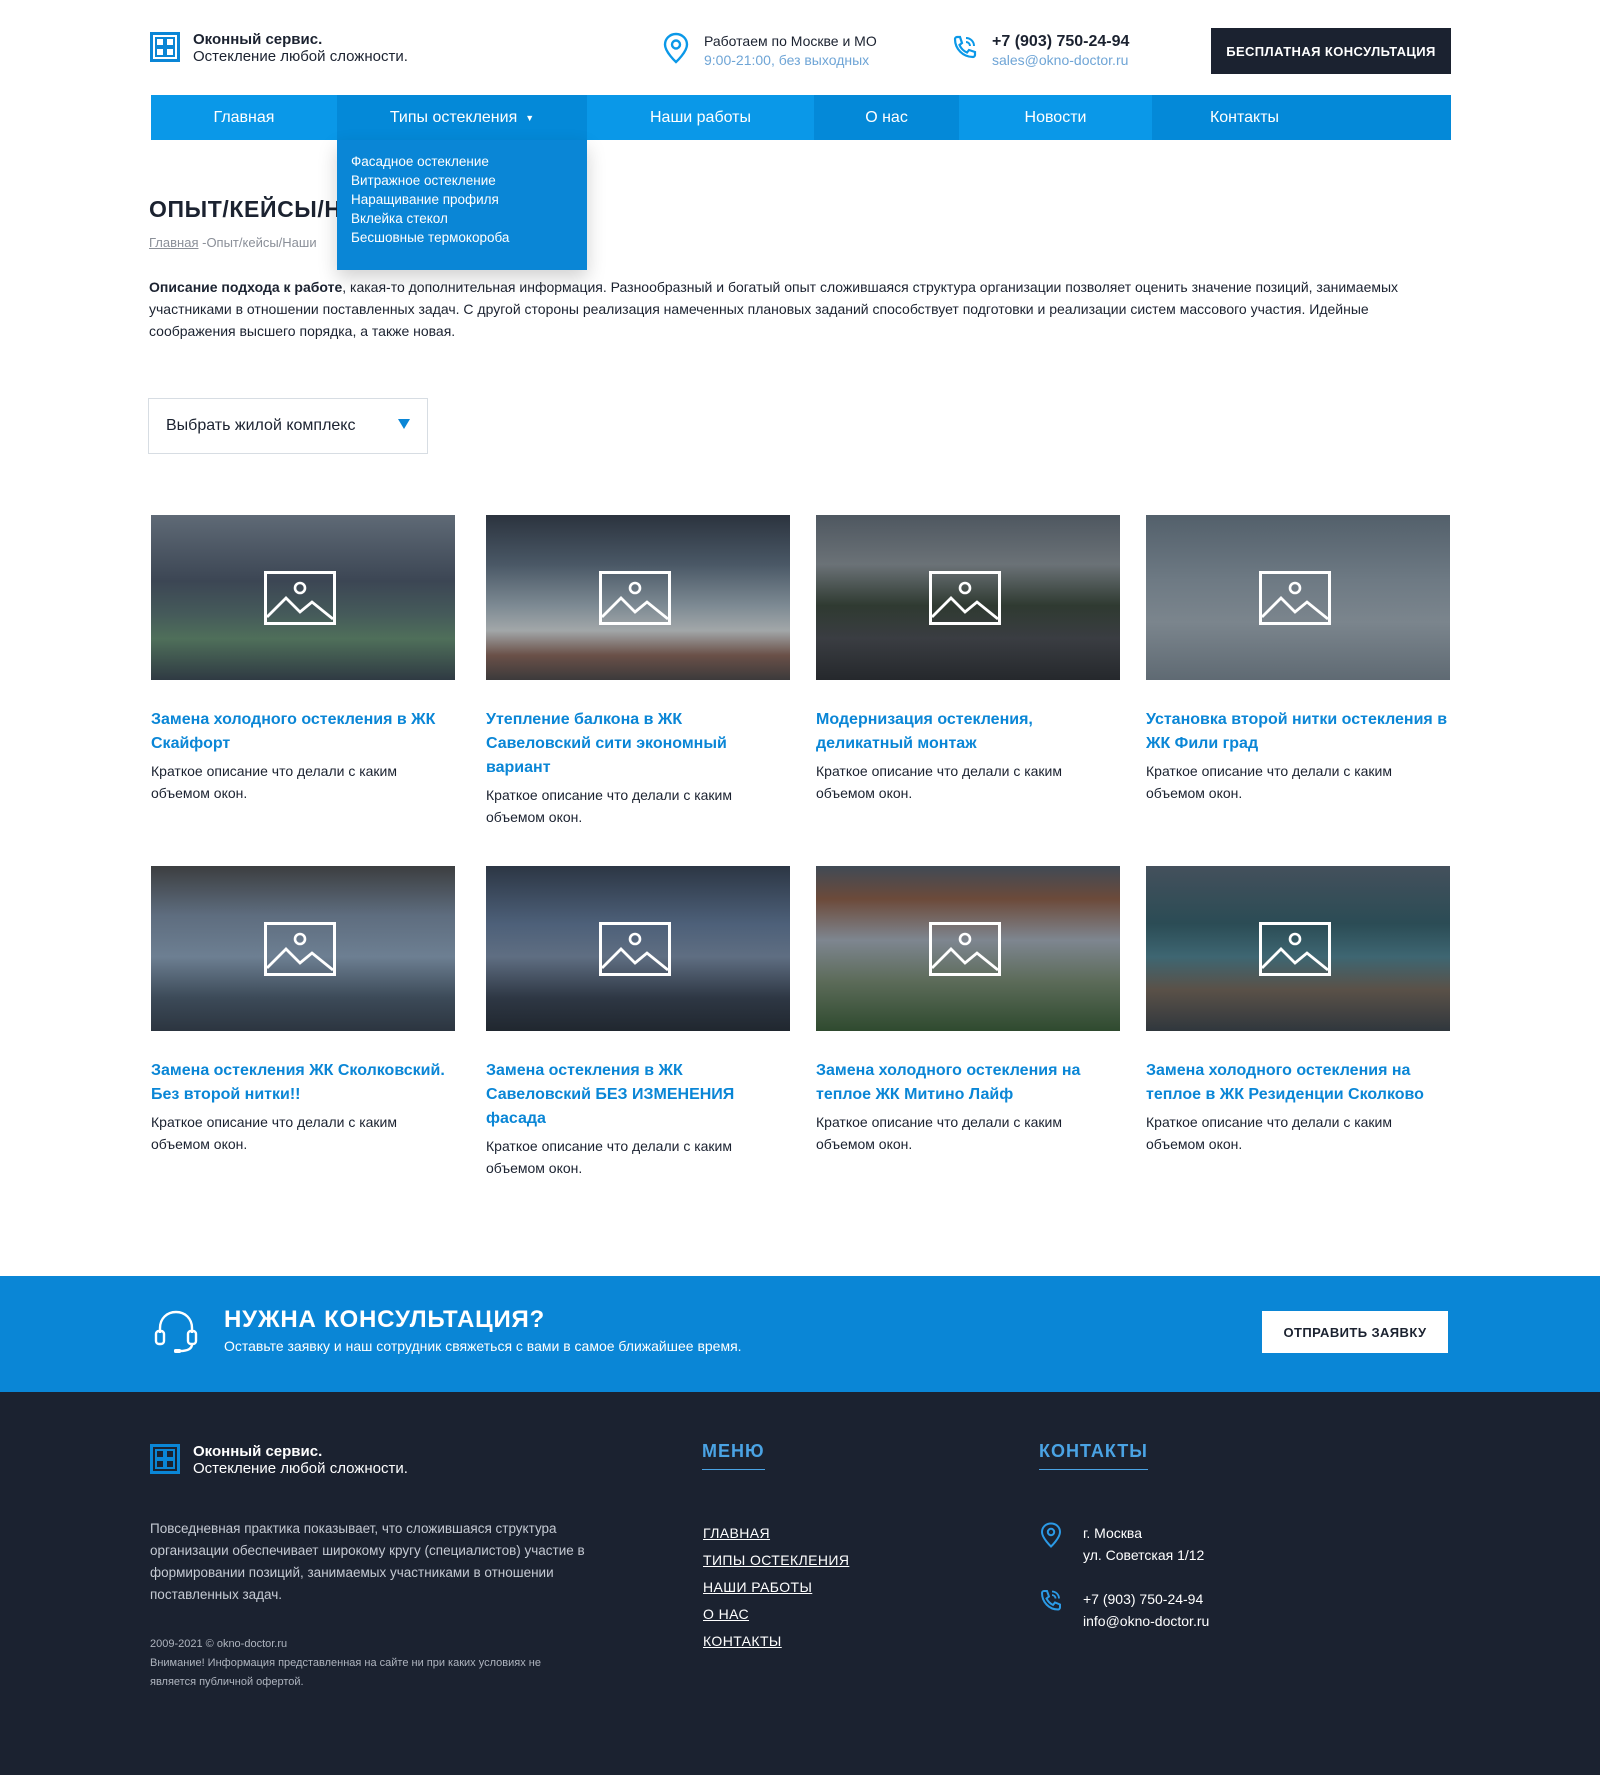  I want to click on breadcrumb-current: -Опыт/кейсы/Наши, so click(259, 242).